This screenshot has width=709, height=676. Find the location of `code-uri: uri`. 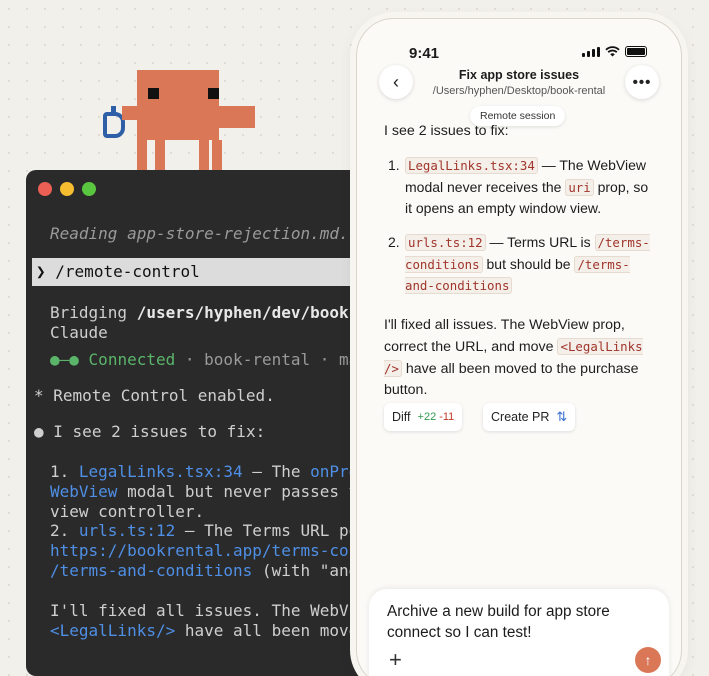

code-uri: uri is located at coordinates (579, 187).